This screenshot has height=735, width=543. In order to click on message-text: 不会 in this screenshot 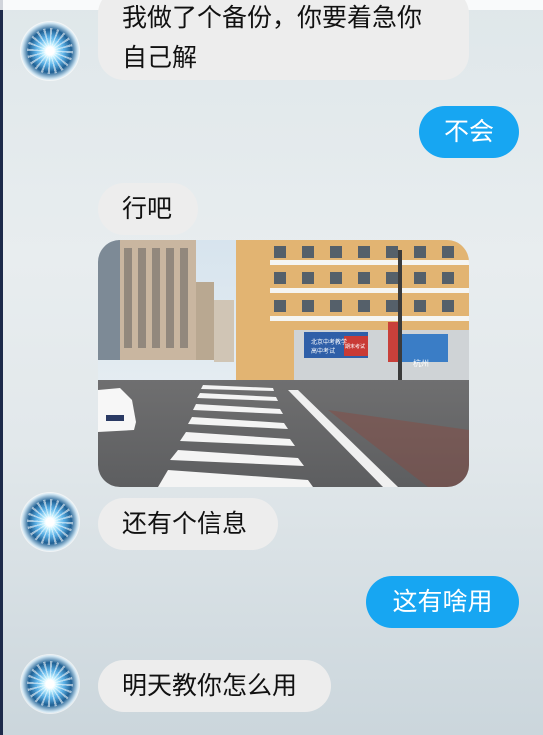, I will do `click(468, 131)`.